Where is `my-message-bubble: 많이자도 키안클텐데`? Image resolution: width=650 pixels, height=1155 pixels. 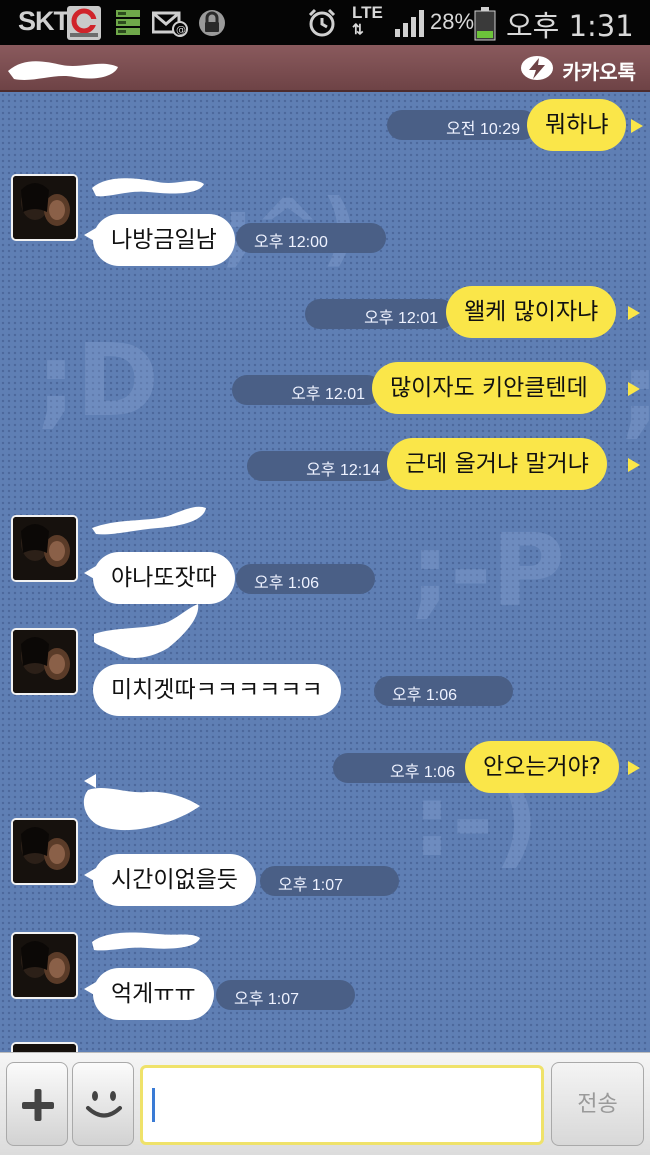 my-message-bubble: 많이자도 키안클텐데 is located at coordinates (489, 388).